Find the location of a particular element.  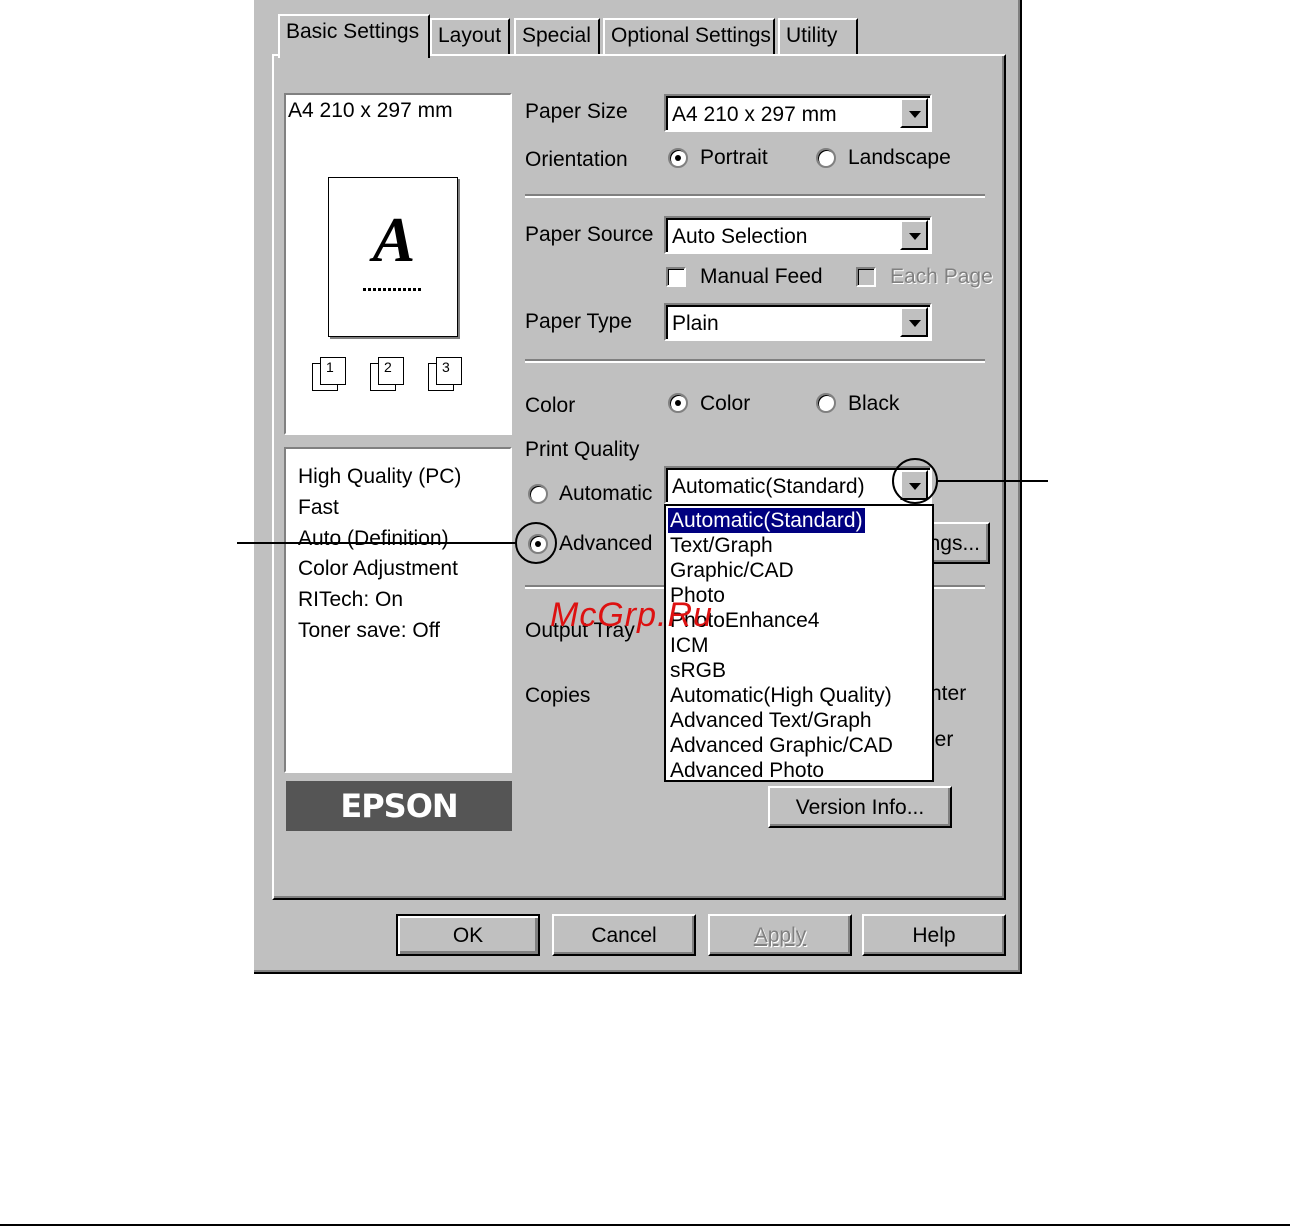

paper-type-combo: Plain is located at coordinates (798, 322).